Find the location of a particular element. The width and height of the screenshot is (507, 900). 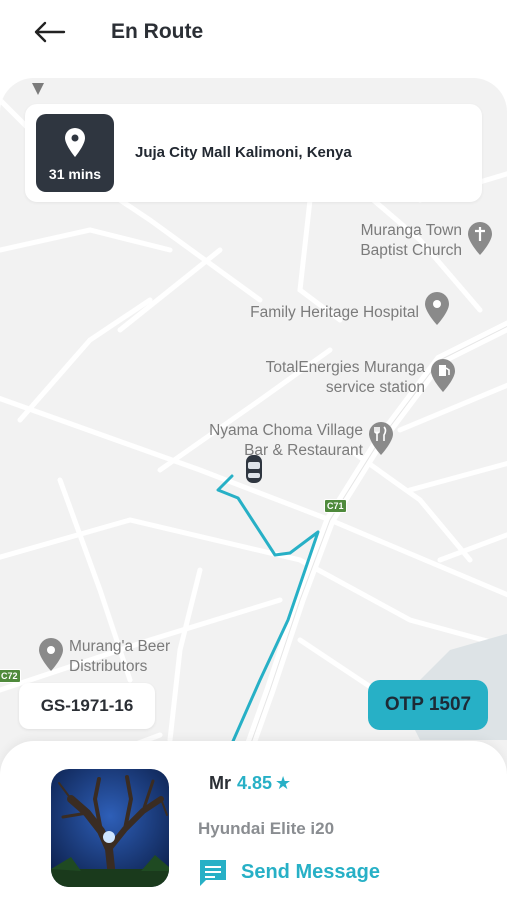

destination-name: Juja City Mall Kalimoni, Kenya is located at coordinates (243, 152).